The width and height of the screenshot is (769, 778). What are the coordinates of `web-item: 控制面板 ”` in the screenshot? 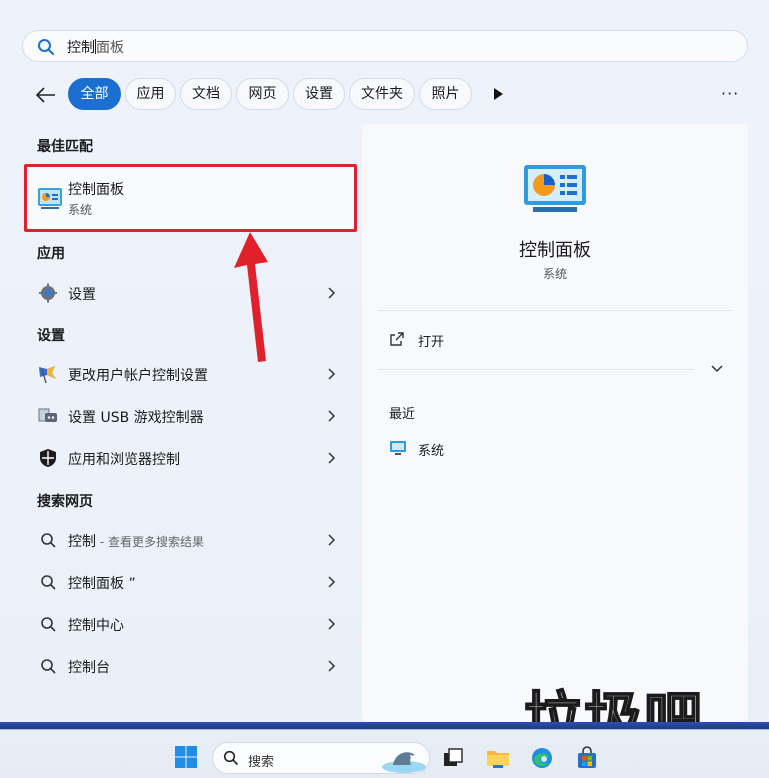 It's located at (186, 582).